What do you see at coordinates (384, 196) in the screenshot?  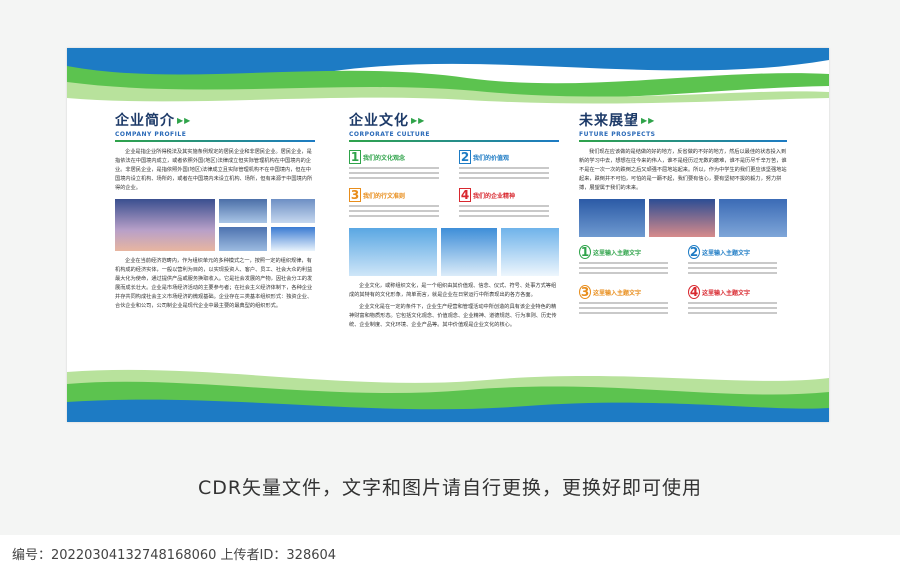 I see `item-label: 我们的行文准则` at bounding box center [384, 196].